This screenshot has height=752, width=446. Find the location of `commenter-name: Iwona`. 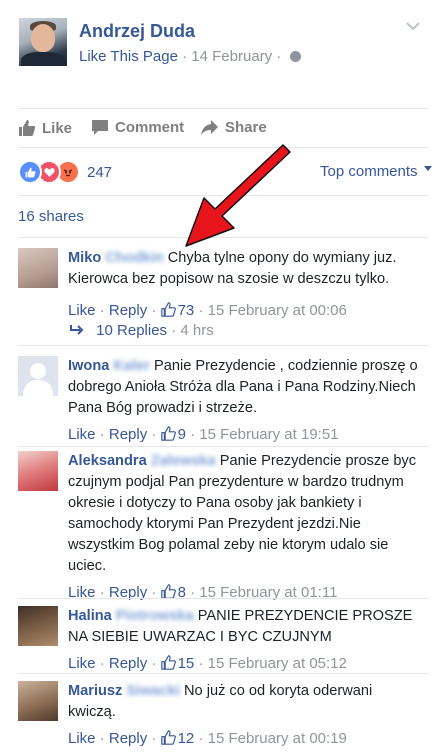

commenter-name: Iwona is located at coordinates (88, 366).